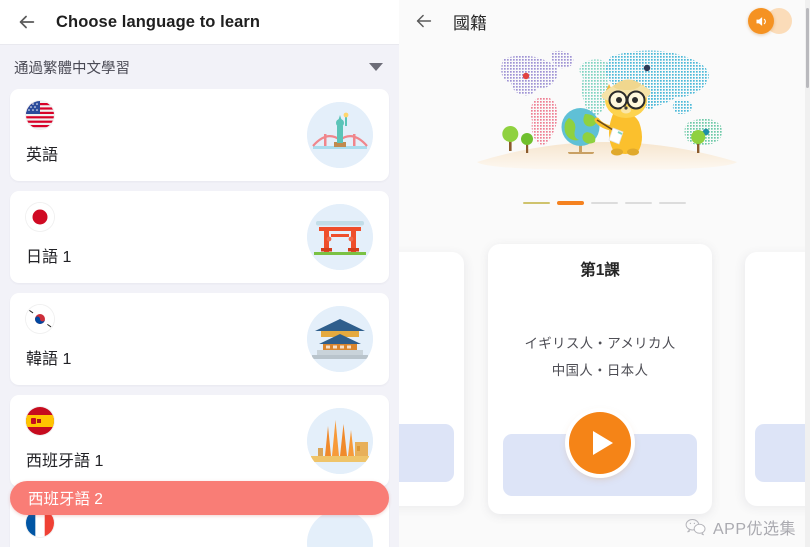  I want to click on left-appbar: Choose language to learn, so click(199, 22).